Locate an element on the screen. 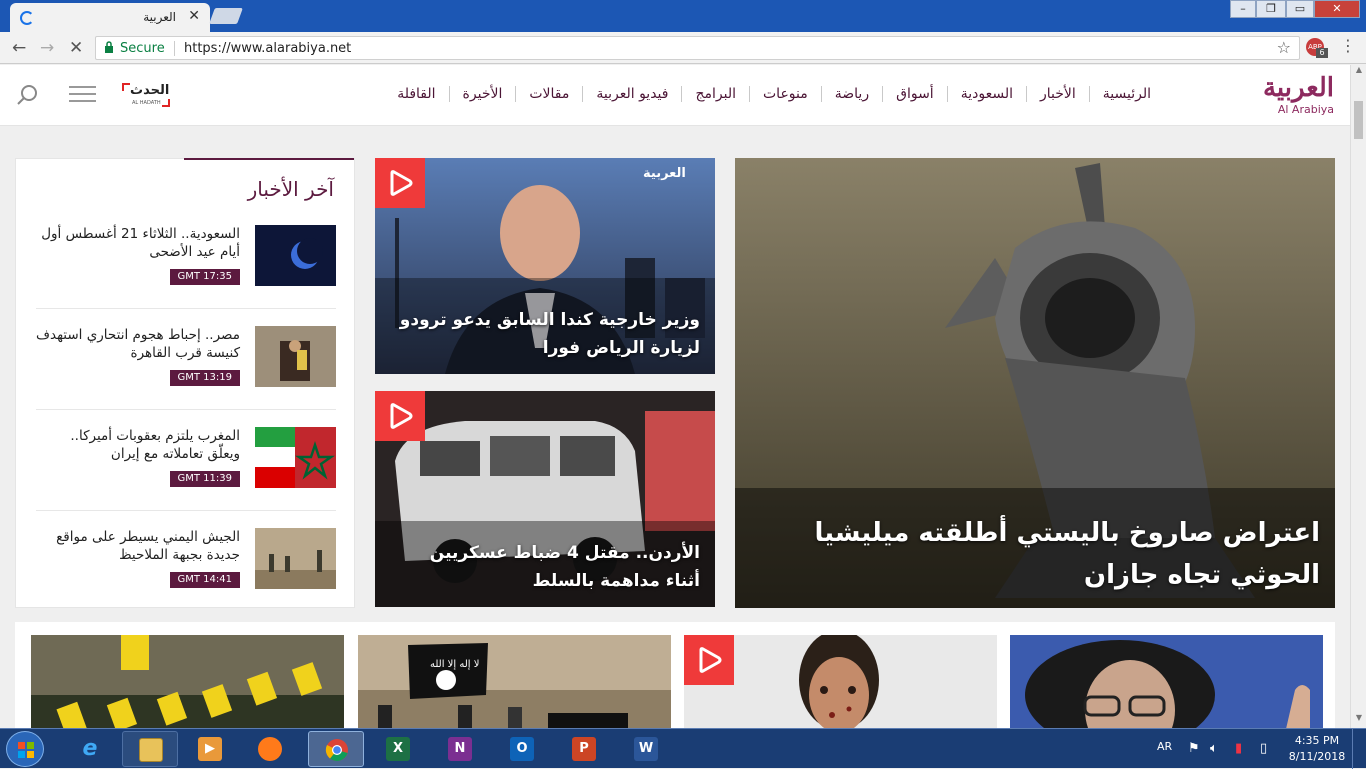  taskbar-word: W is located at coordinates (646, 749).